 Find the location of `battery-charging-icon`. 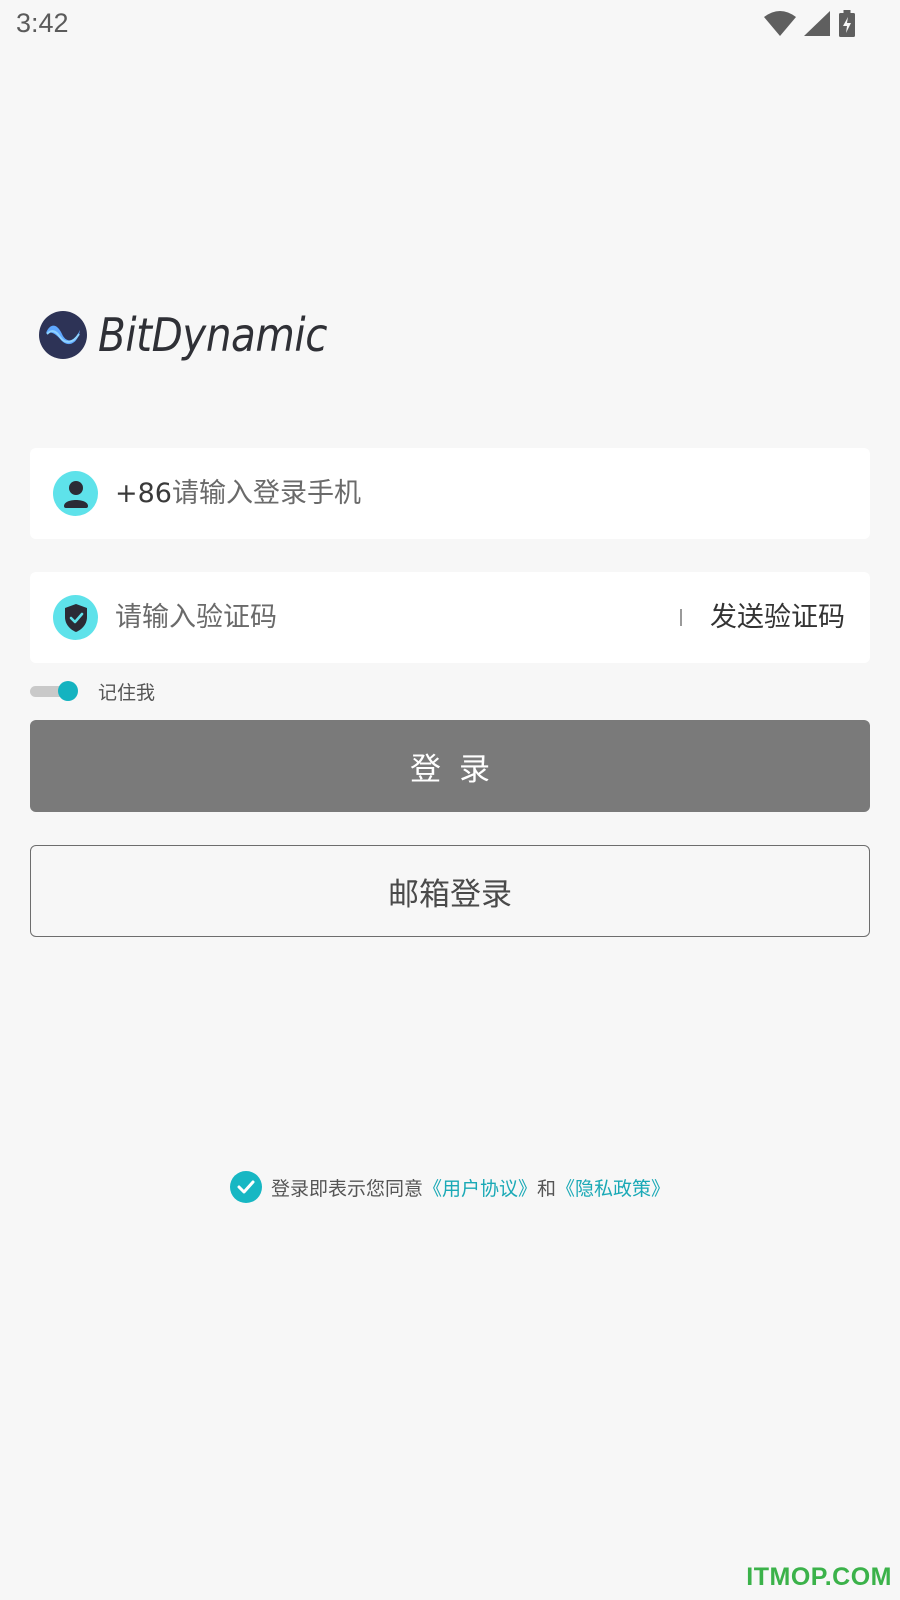

battery-charging-icon is located at coordinates (847, 24).